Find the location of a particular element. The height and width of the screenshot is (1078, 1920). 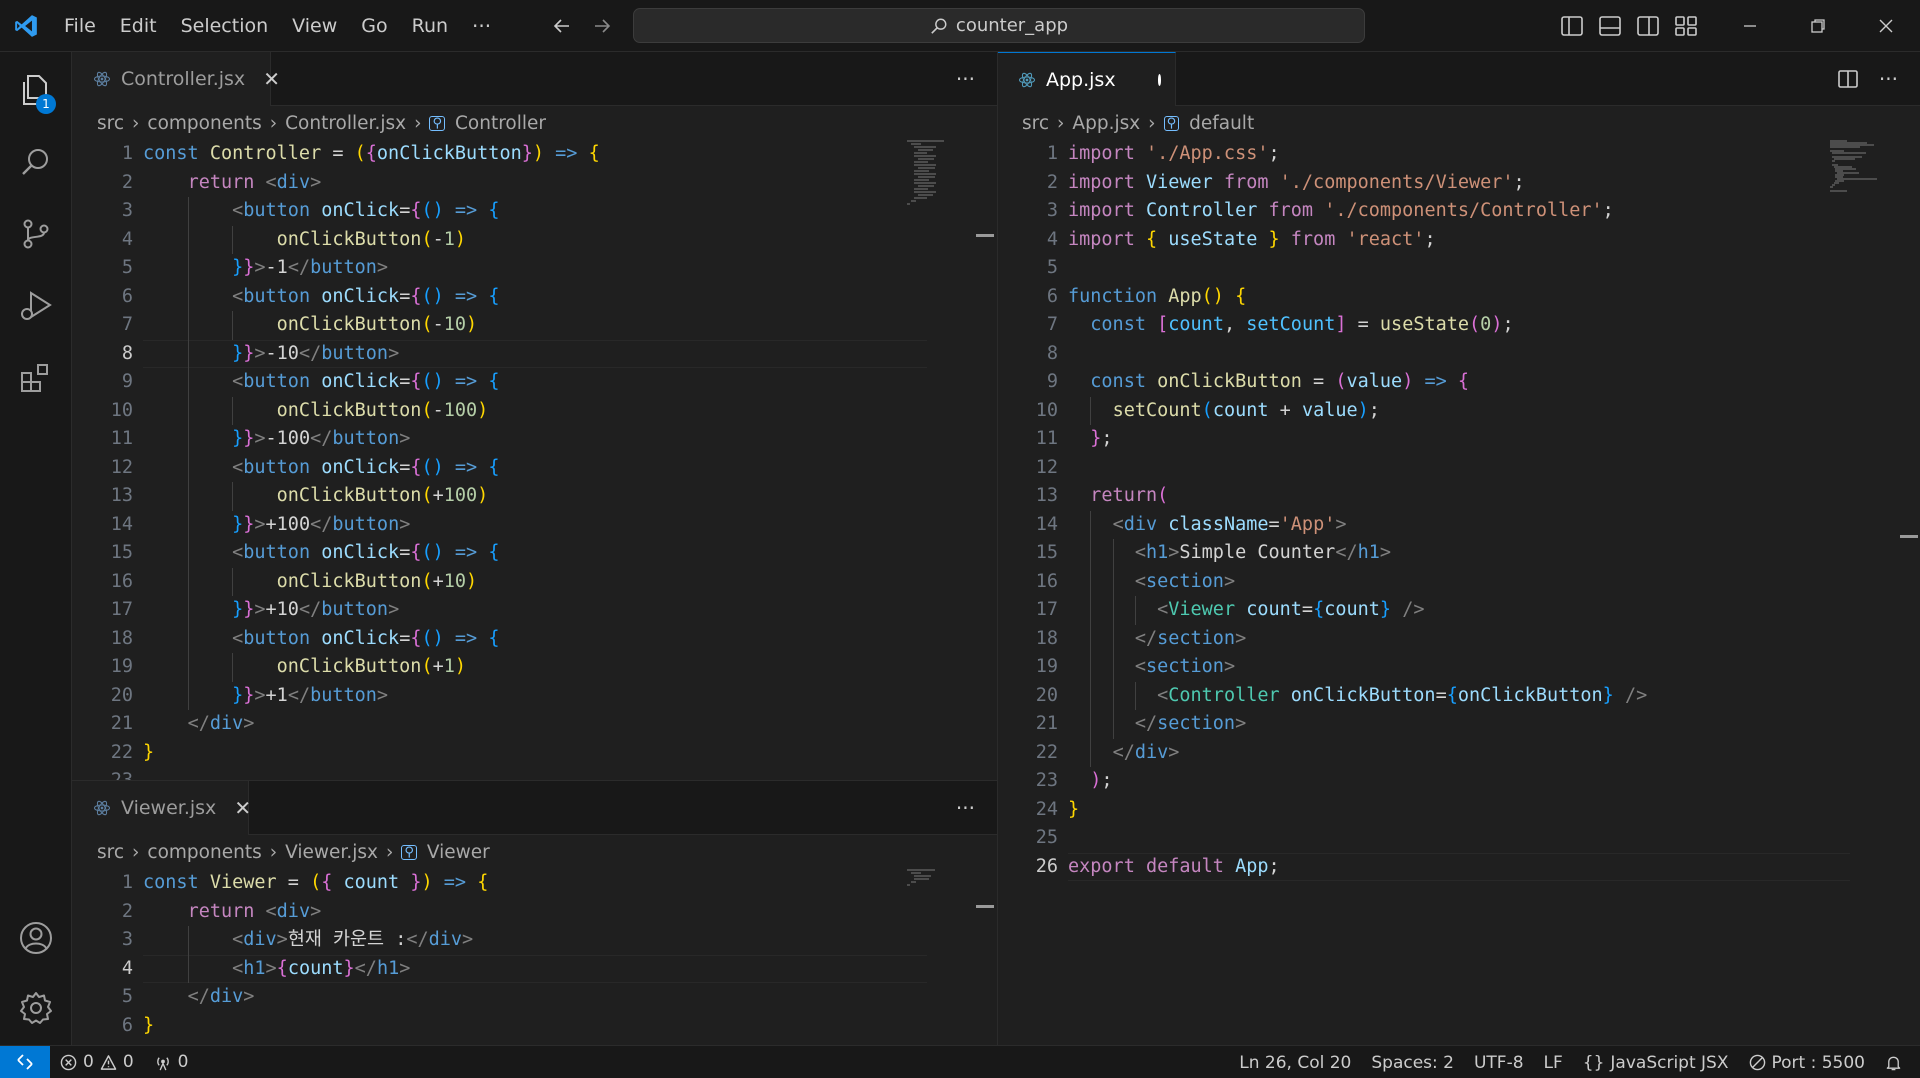

line-number: 4 is located at coordinates (1052, 239).